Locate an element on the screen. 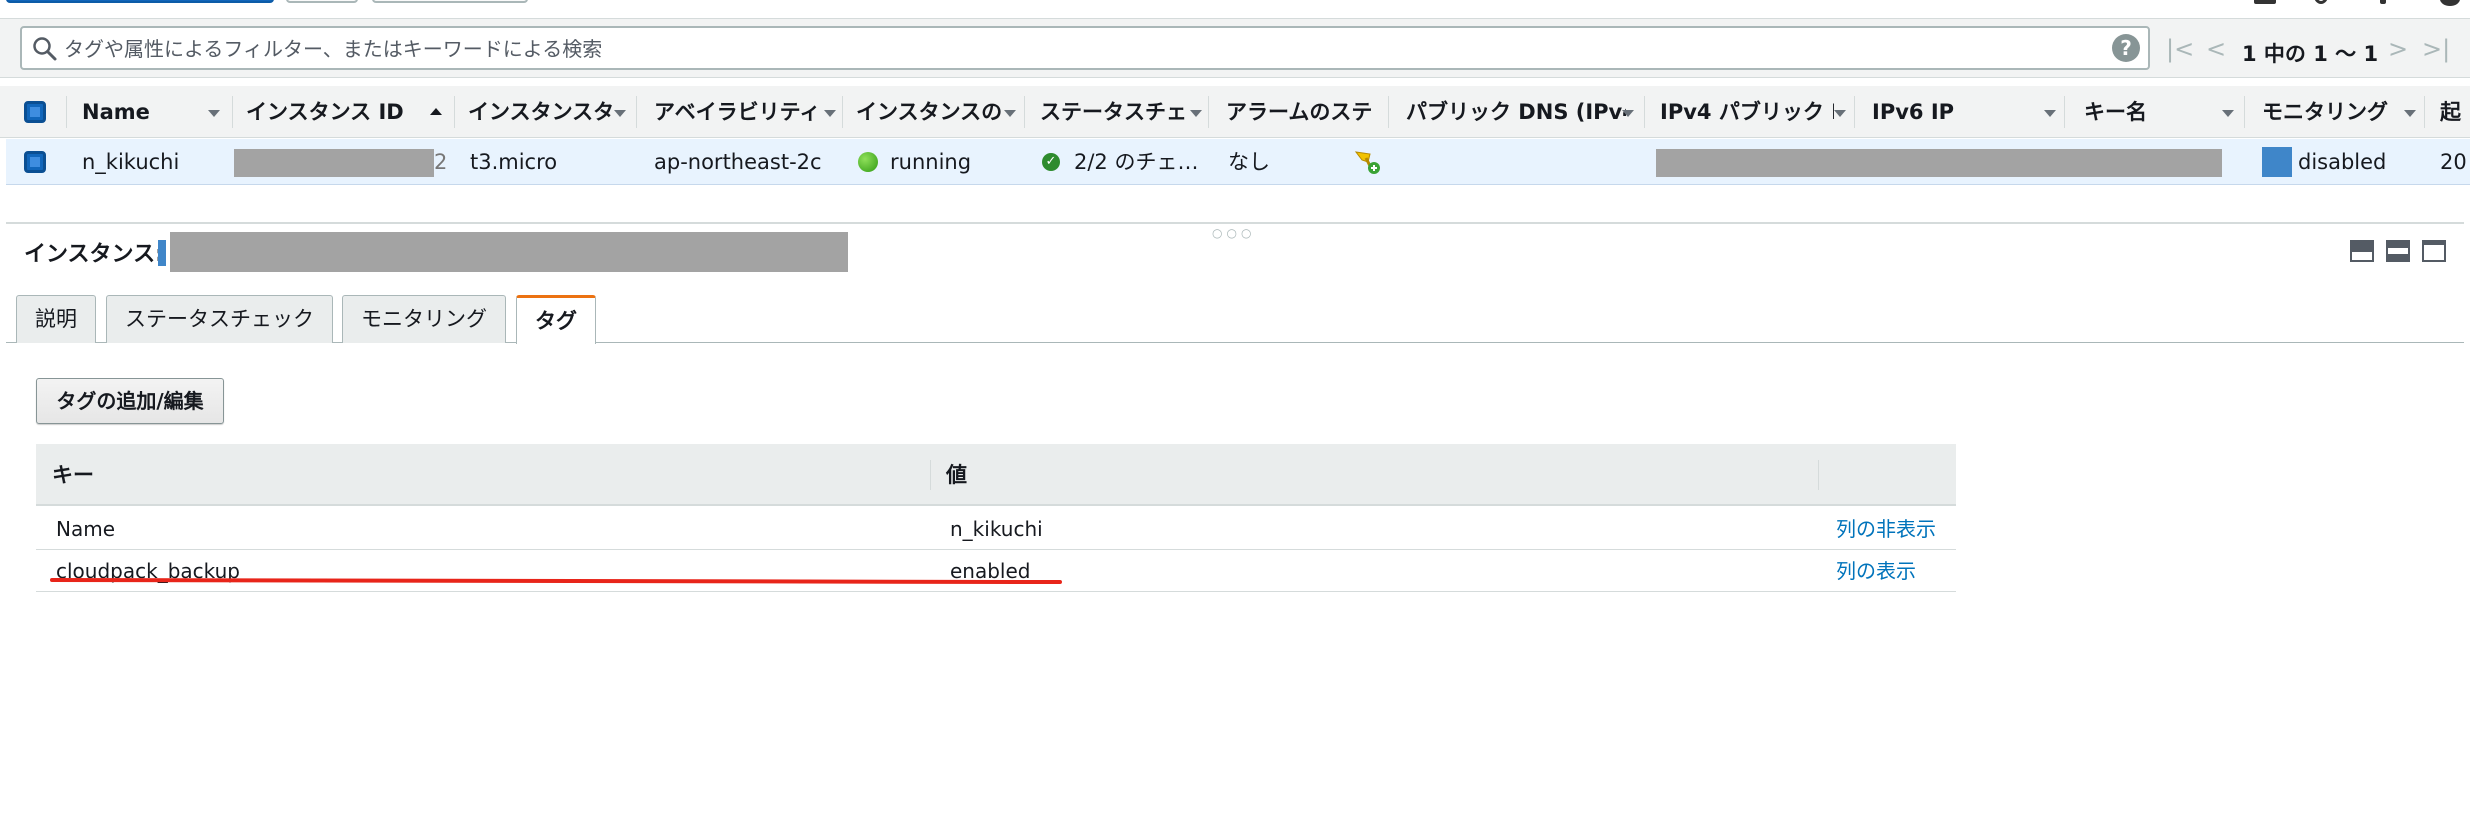  search-input is located at coordinates (1064, 49).